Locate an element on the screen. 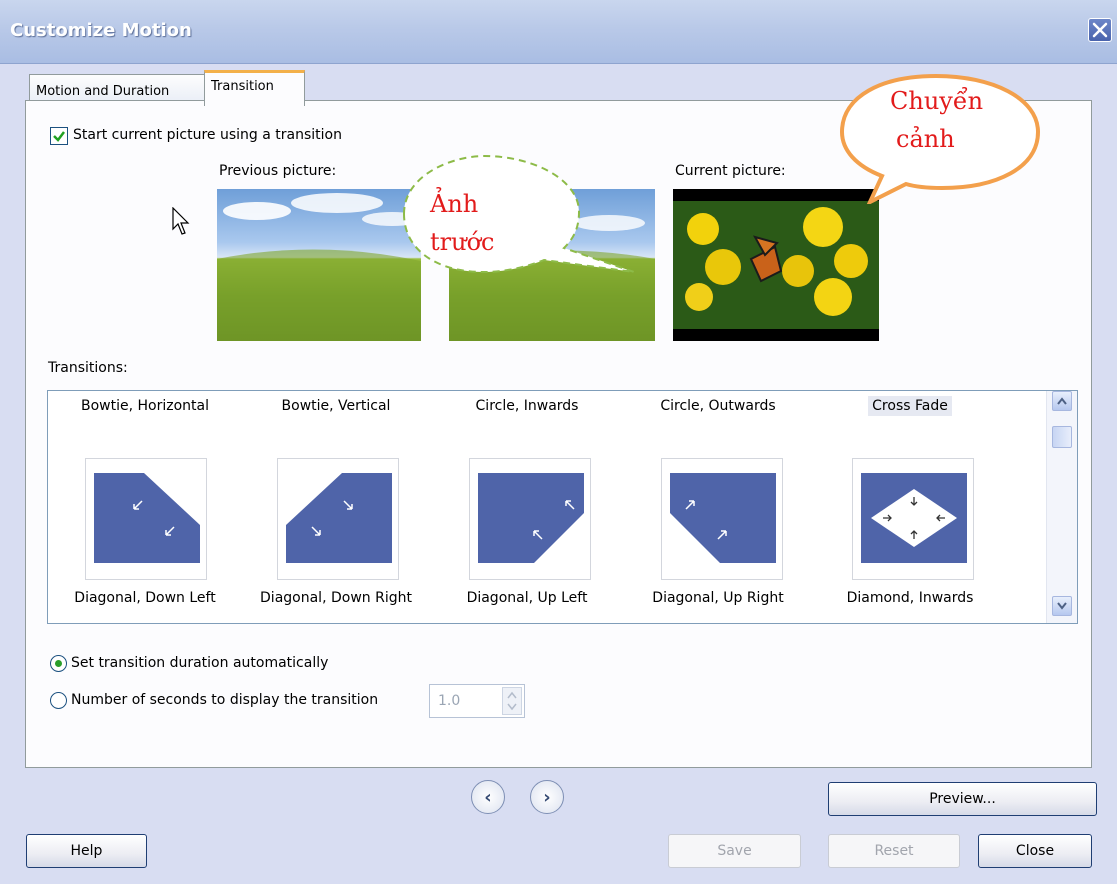  next-picture-button: › is located at coordinates (547, 797).